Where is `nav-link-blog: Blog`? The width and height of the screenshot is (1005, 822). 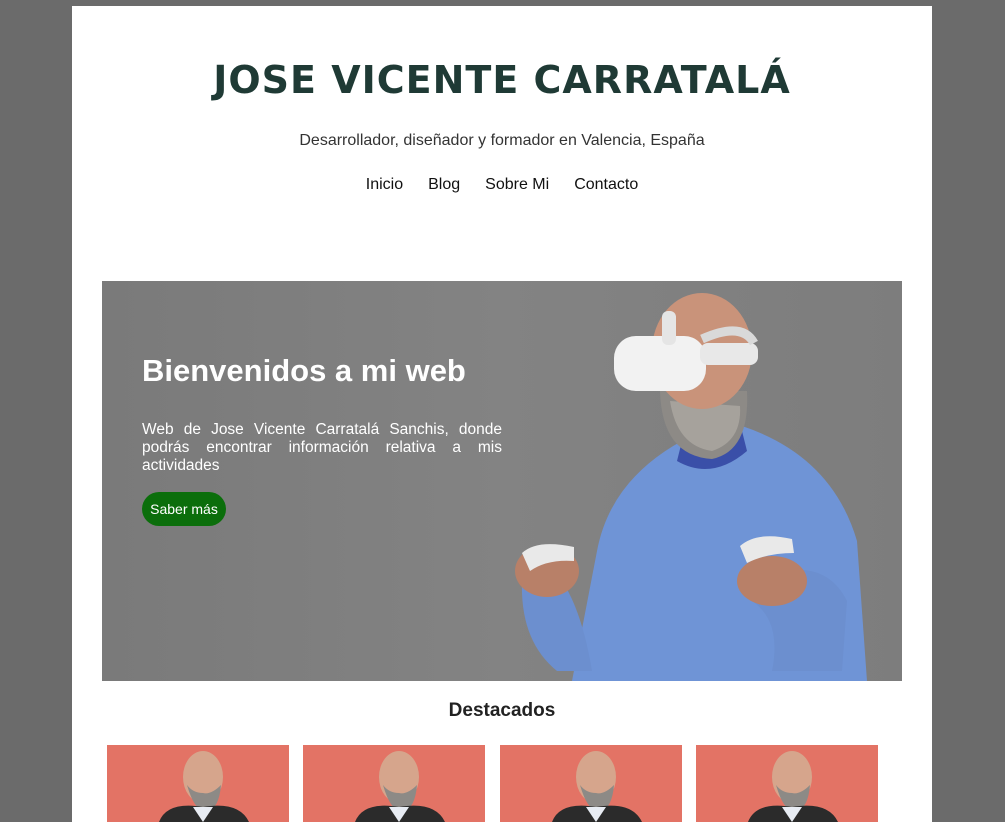 nav-link-blog: Blog is located at coordinates (444, 184).